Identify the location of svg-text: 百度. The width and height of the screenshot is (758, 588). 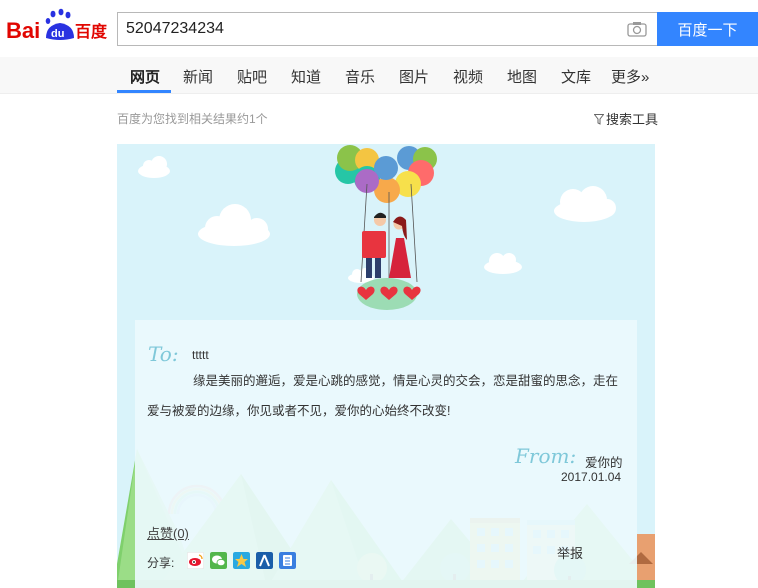
(91, 31).